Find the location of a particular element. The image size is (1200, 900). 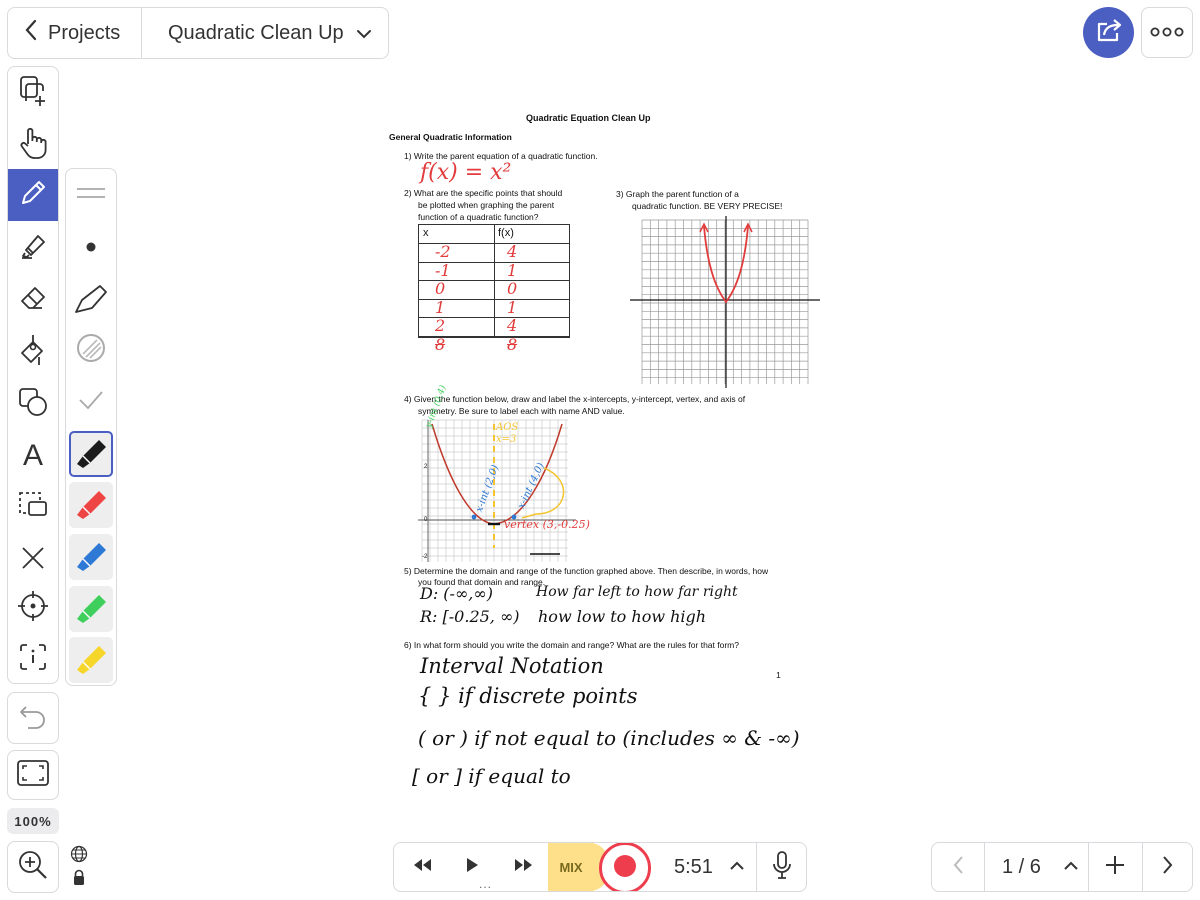

question-3-line-1: 3) Graph the parent function of a is located at coordinates (677, 194).